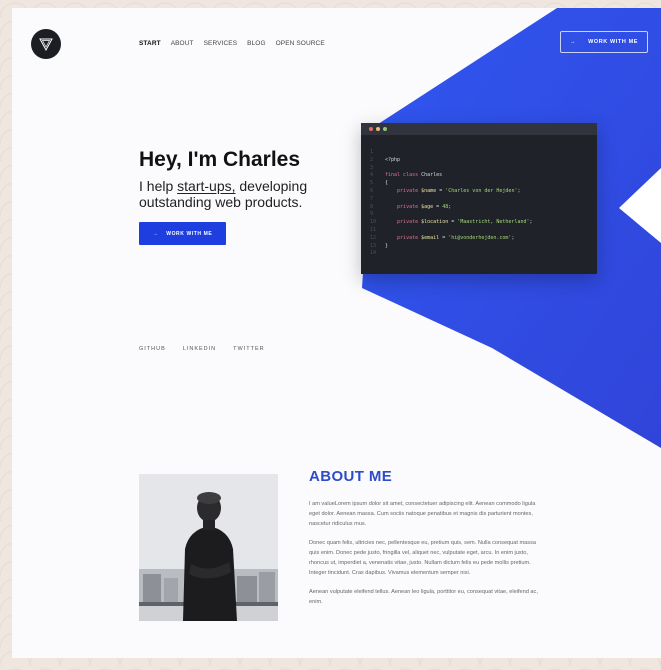 This screenshot has width=661, height=670. Describe the element at coordinates (373, 245) in the screenshot. I see `line-number: 13` at that location.